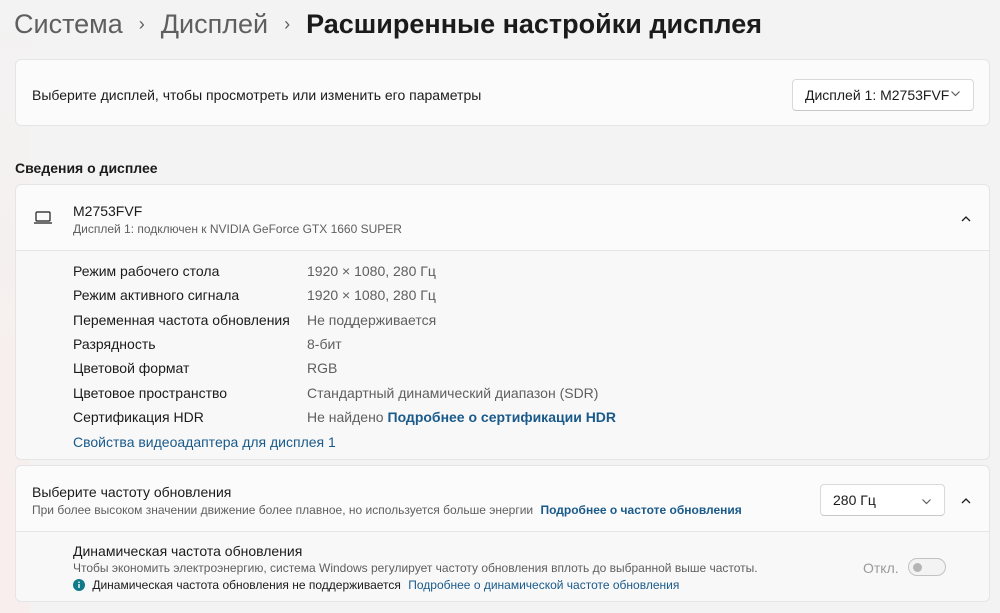 Image resolution: width=1000 pixels, height=613 pixels. What do you see at coordinates (214, 24) in the screenshot?
I see `breadcrumb-display: Дисплей` at bounding box center [214, 24].